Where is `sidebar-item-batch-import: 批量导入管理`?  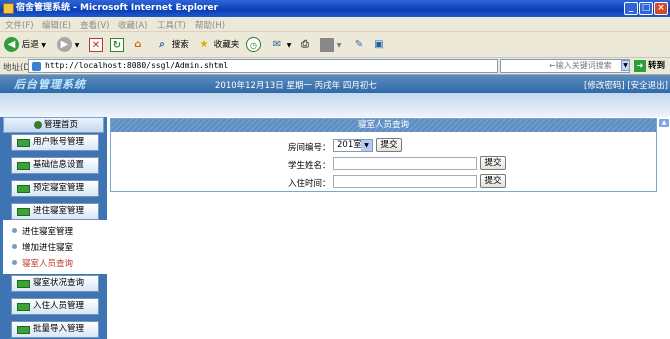
sidebar-item-batch-import: 批量导入管理 is located at coordinates (55, 329).